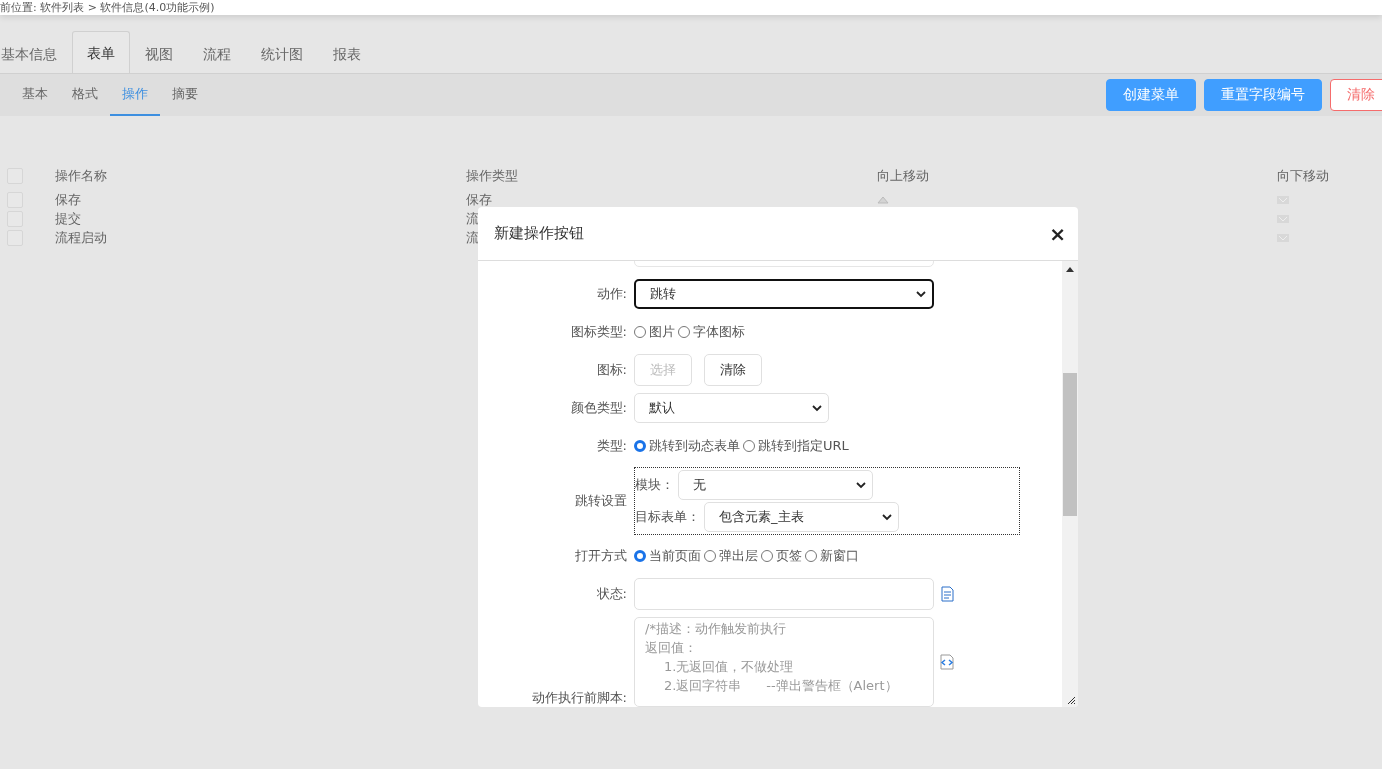 This screenshot has height=769, width=1382. Describe the element at coordinates (796, 446) in the screenshot. I see `radio-option: 跳转到指定URL` at that location.